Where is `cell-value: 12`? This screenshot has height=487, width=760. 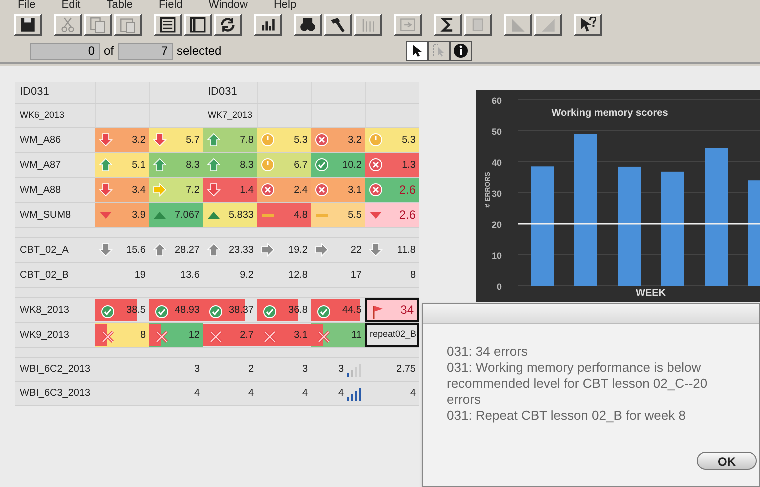
cell-value: 12 is located at coordinates (194, 335).